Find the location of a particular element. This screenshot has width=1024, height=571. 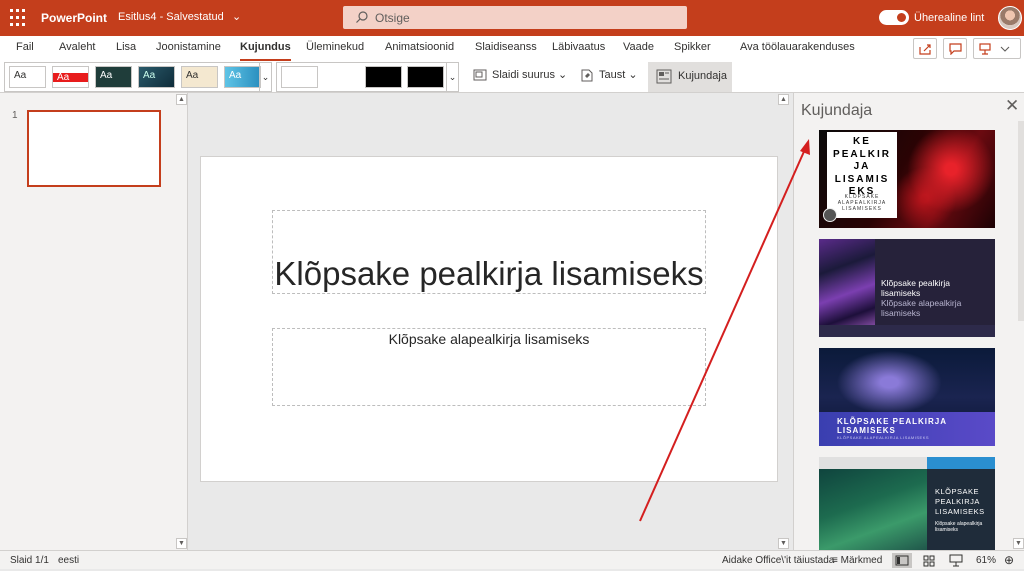

design-idea-4-subtitle: Klõpsake alapealkirja lisamiseks is located at coordinates (959, 527).